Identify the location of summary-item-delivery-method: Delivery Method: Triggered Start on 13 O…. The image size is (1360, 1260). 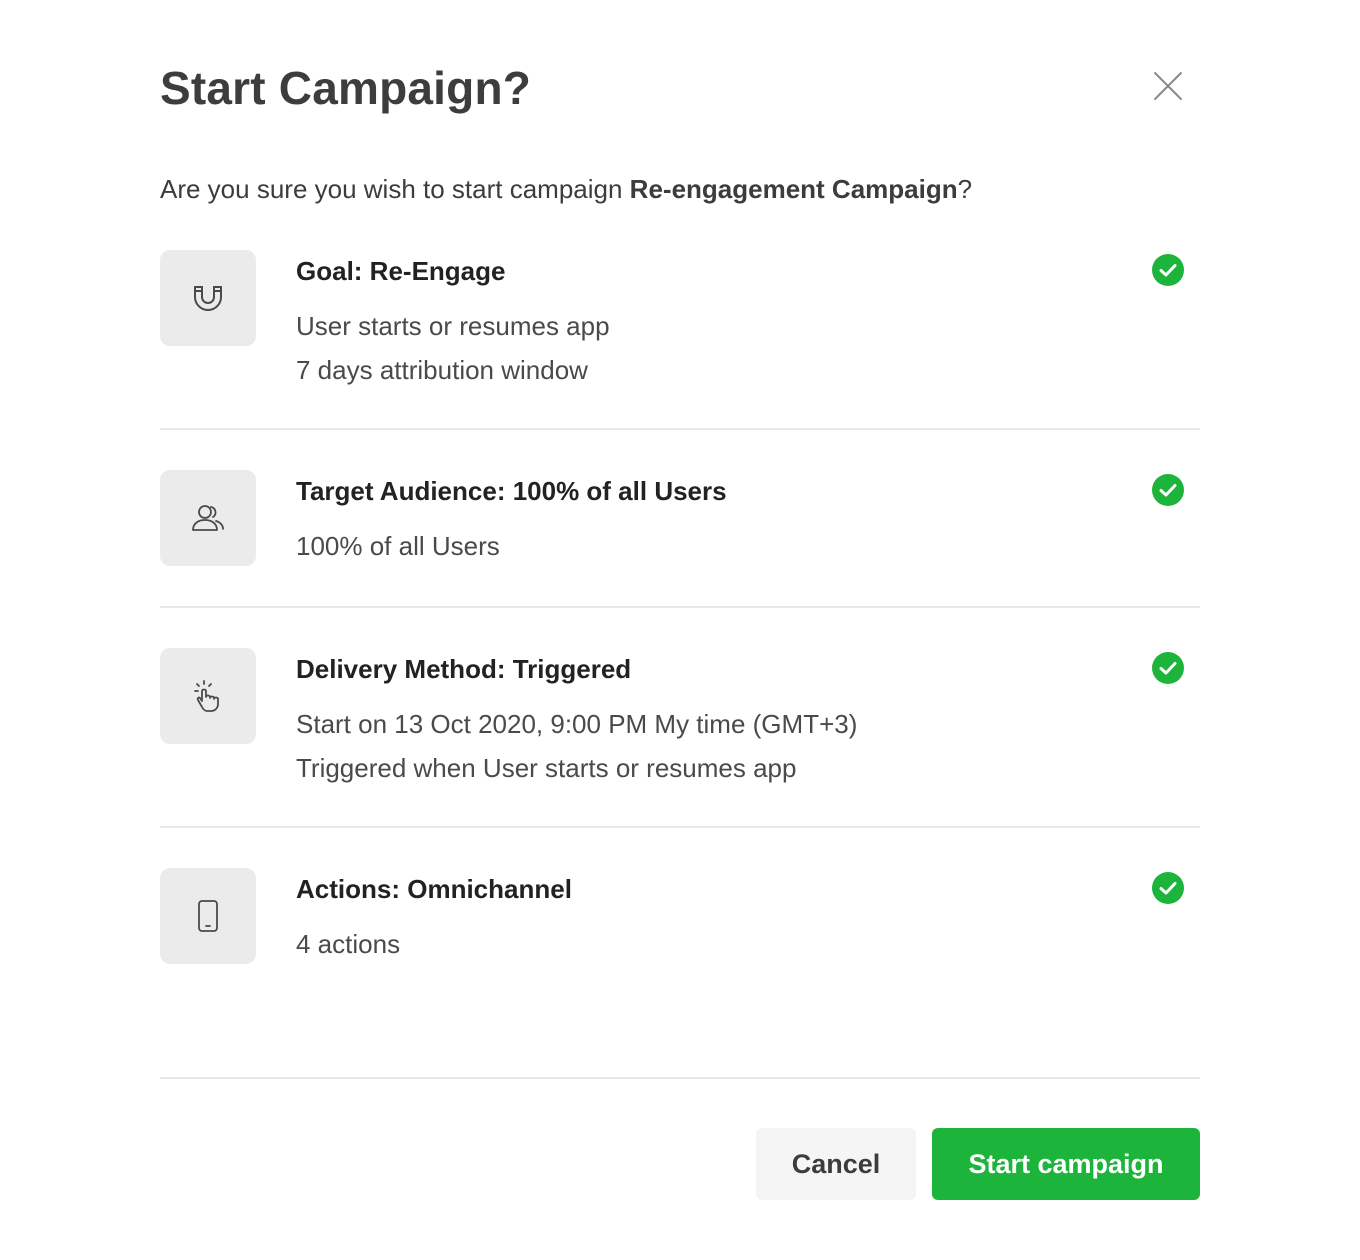
(680, 718).